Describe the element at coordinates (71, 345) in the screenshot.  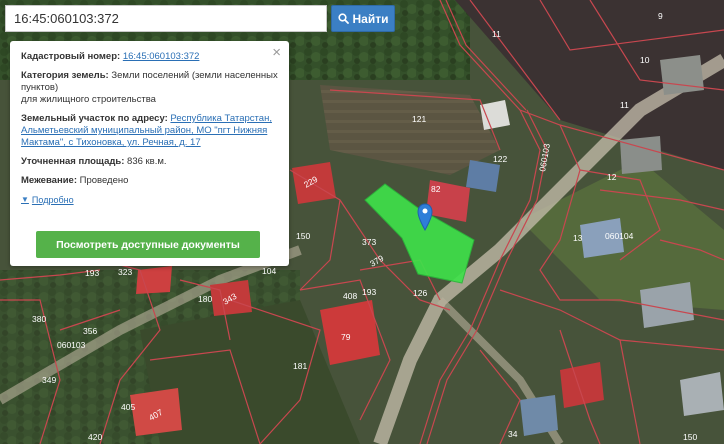
I see `label-block-060103: 060103` at that location.